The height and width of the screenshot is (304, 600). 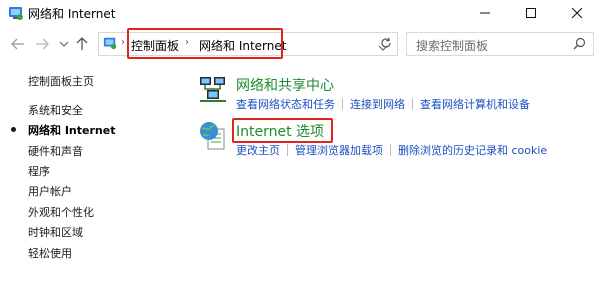 I want to click on up-arrow-icon, so click(x=82, y=44).